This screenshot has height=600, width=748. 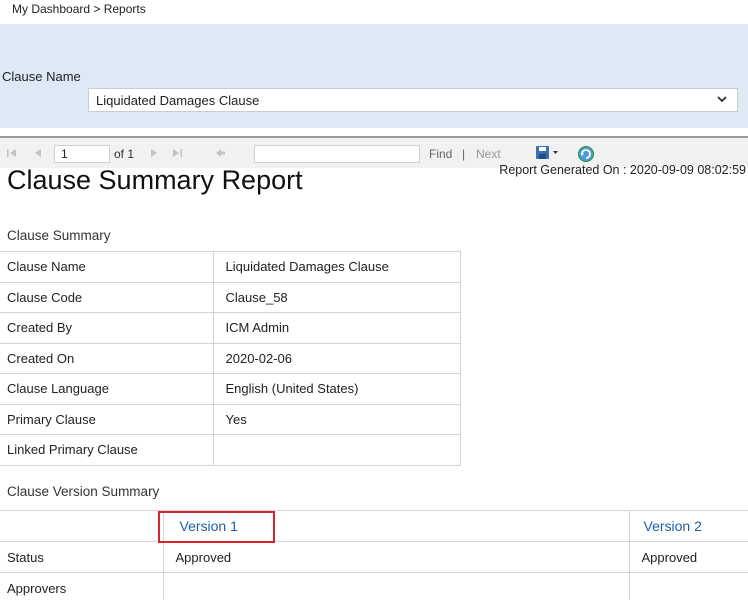 I want to click on summary-label: Created By, so click(x=107, y=328).